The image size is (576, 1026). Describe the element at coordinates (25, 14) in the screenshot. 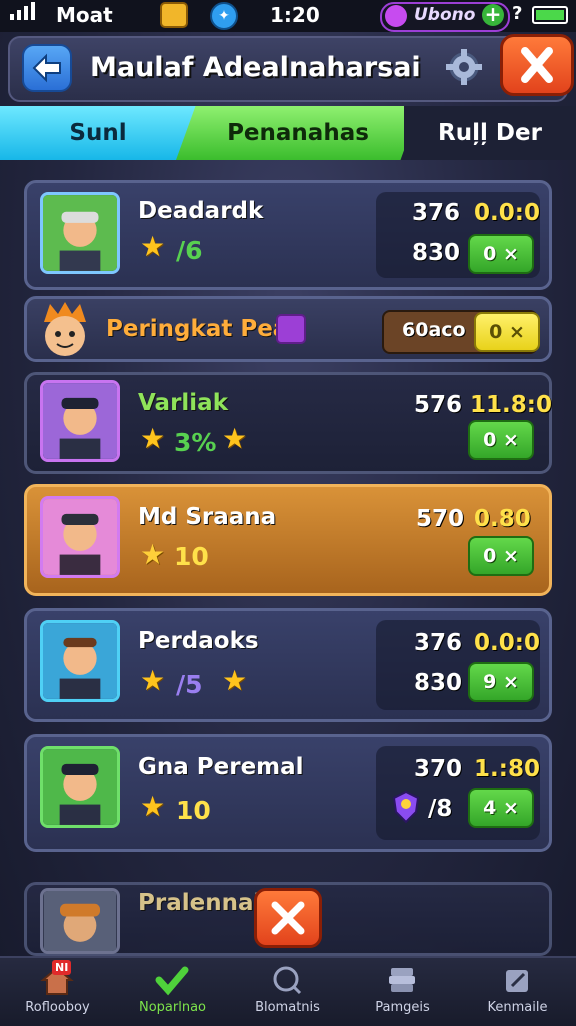

I see `signal-icon` at that location.